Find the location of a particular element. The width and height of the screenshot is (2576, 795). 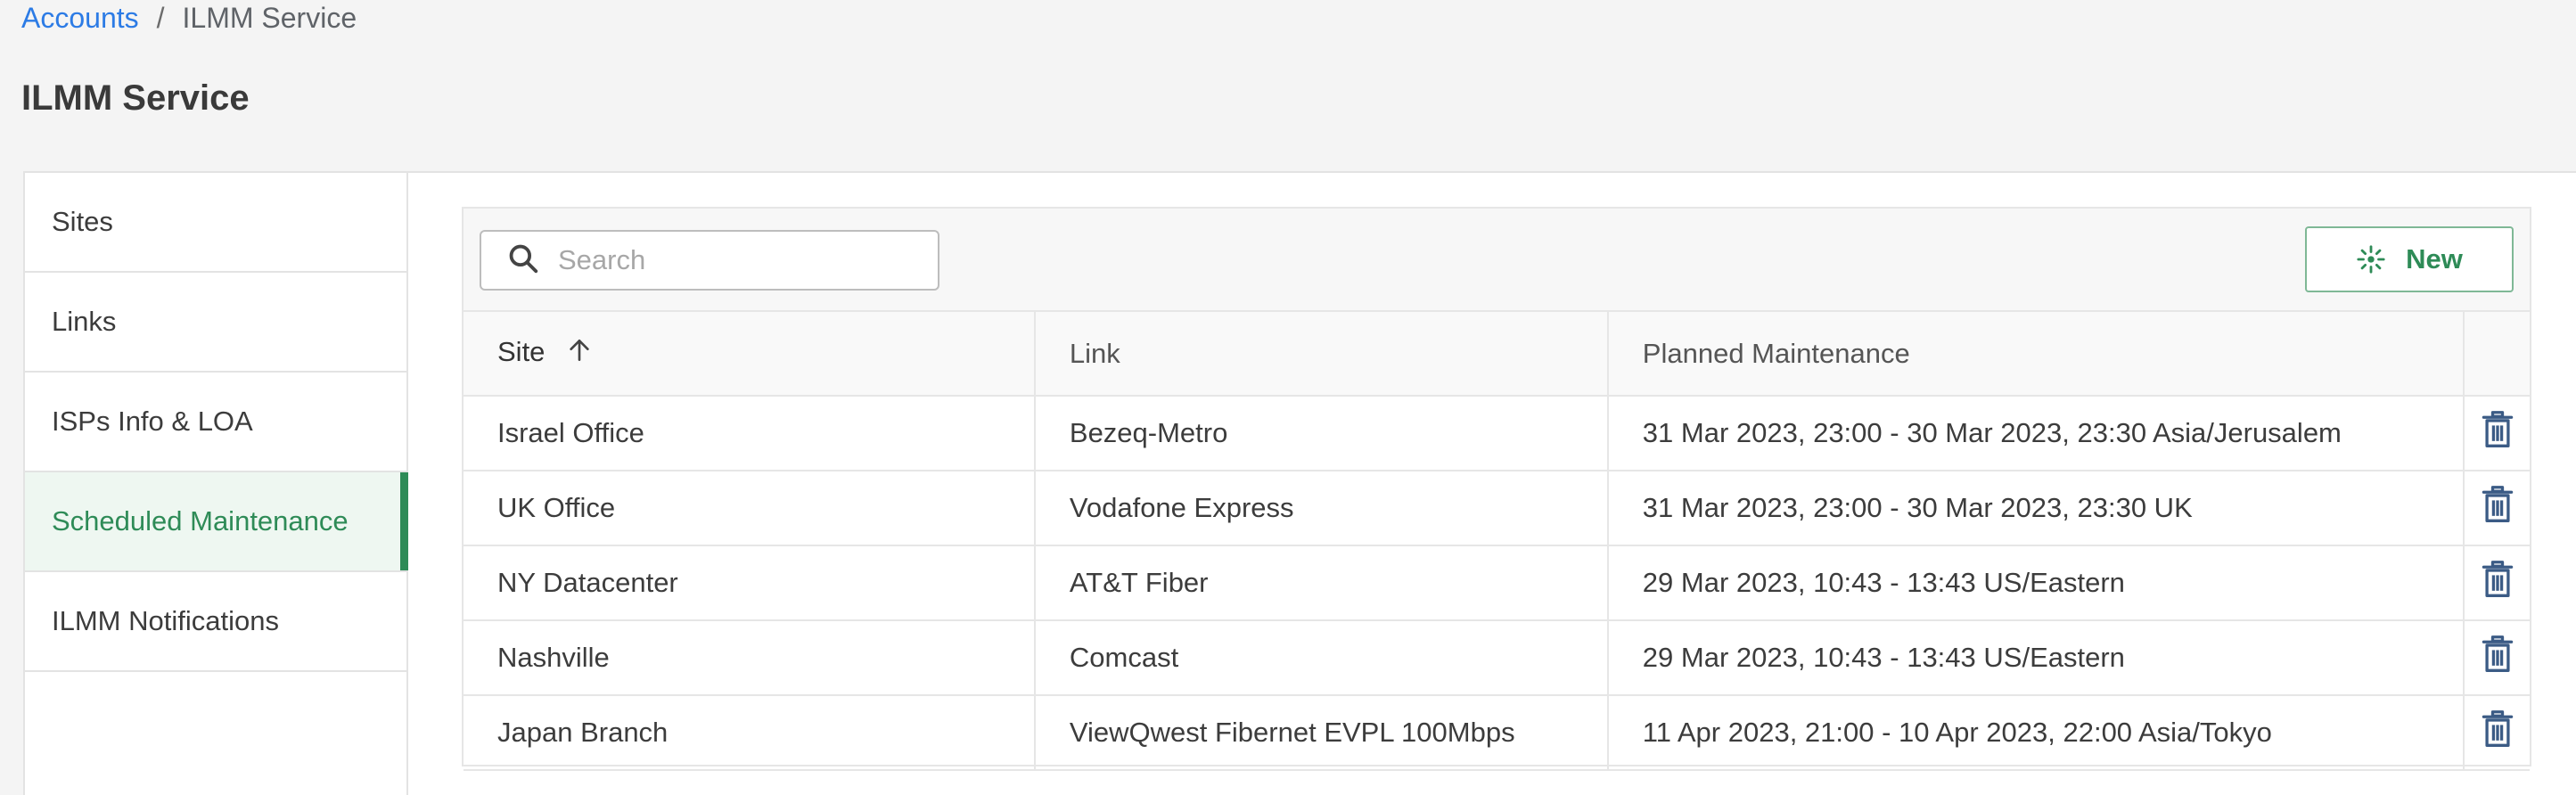

cell-site: Japan Branch is located at coordinates (750, 733).